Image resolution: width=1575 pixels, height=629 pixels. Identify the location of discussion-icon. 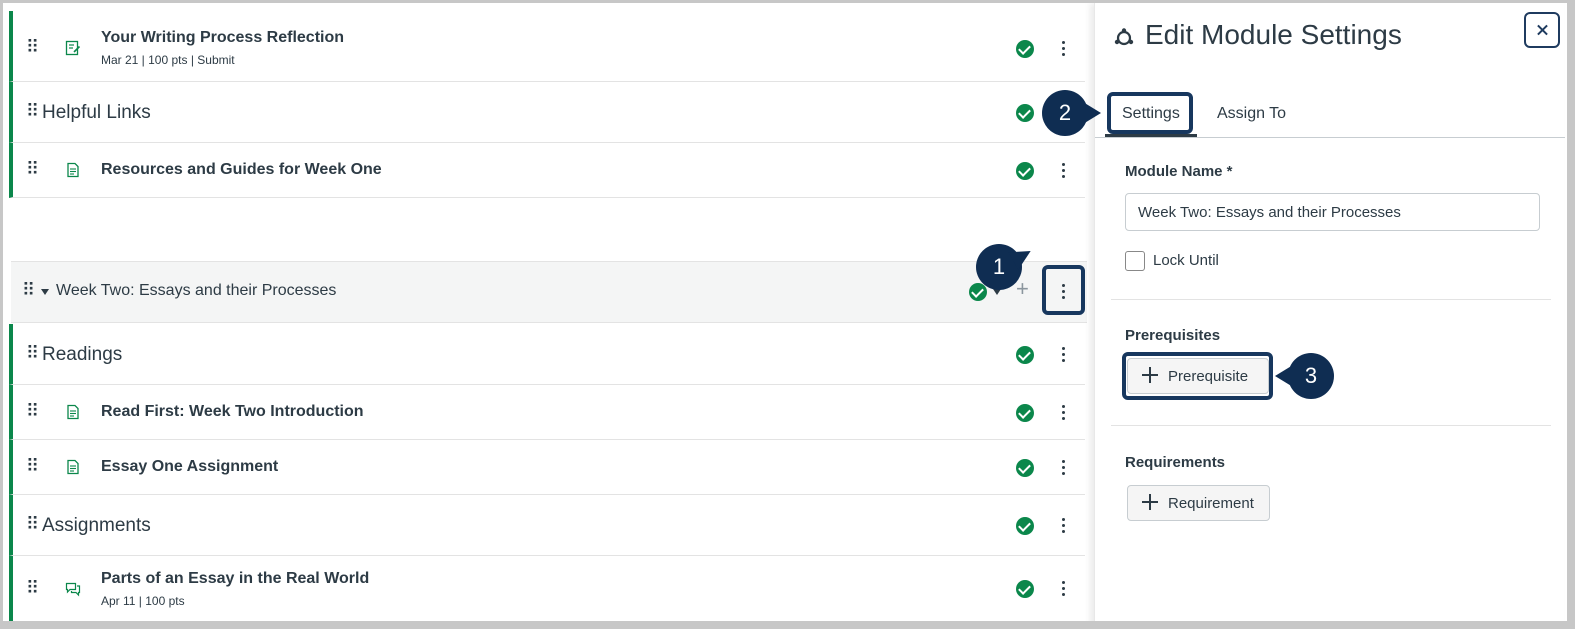
(73, 589).